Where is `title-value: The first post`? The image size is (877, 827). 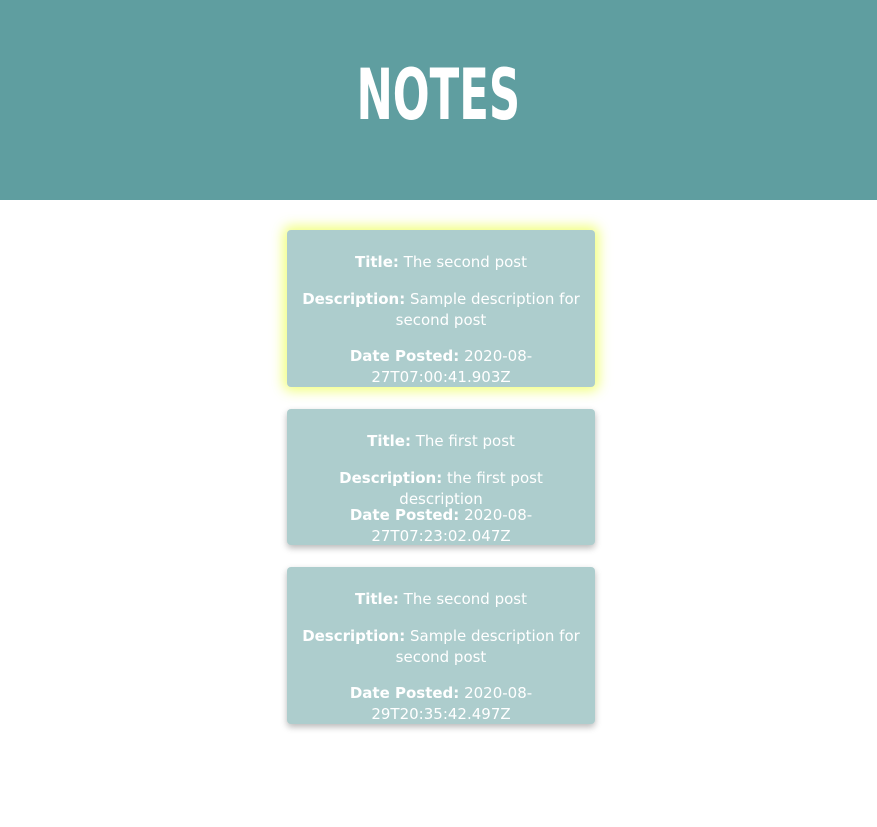
title-value: The first post is located at coordinates (465, 441).